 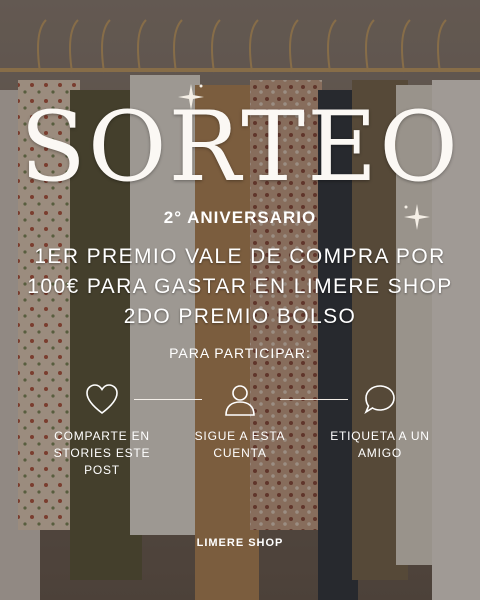 I want to click on step-follow: SIGUE A ESTA CUENTA, so click(x=240, y=444).